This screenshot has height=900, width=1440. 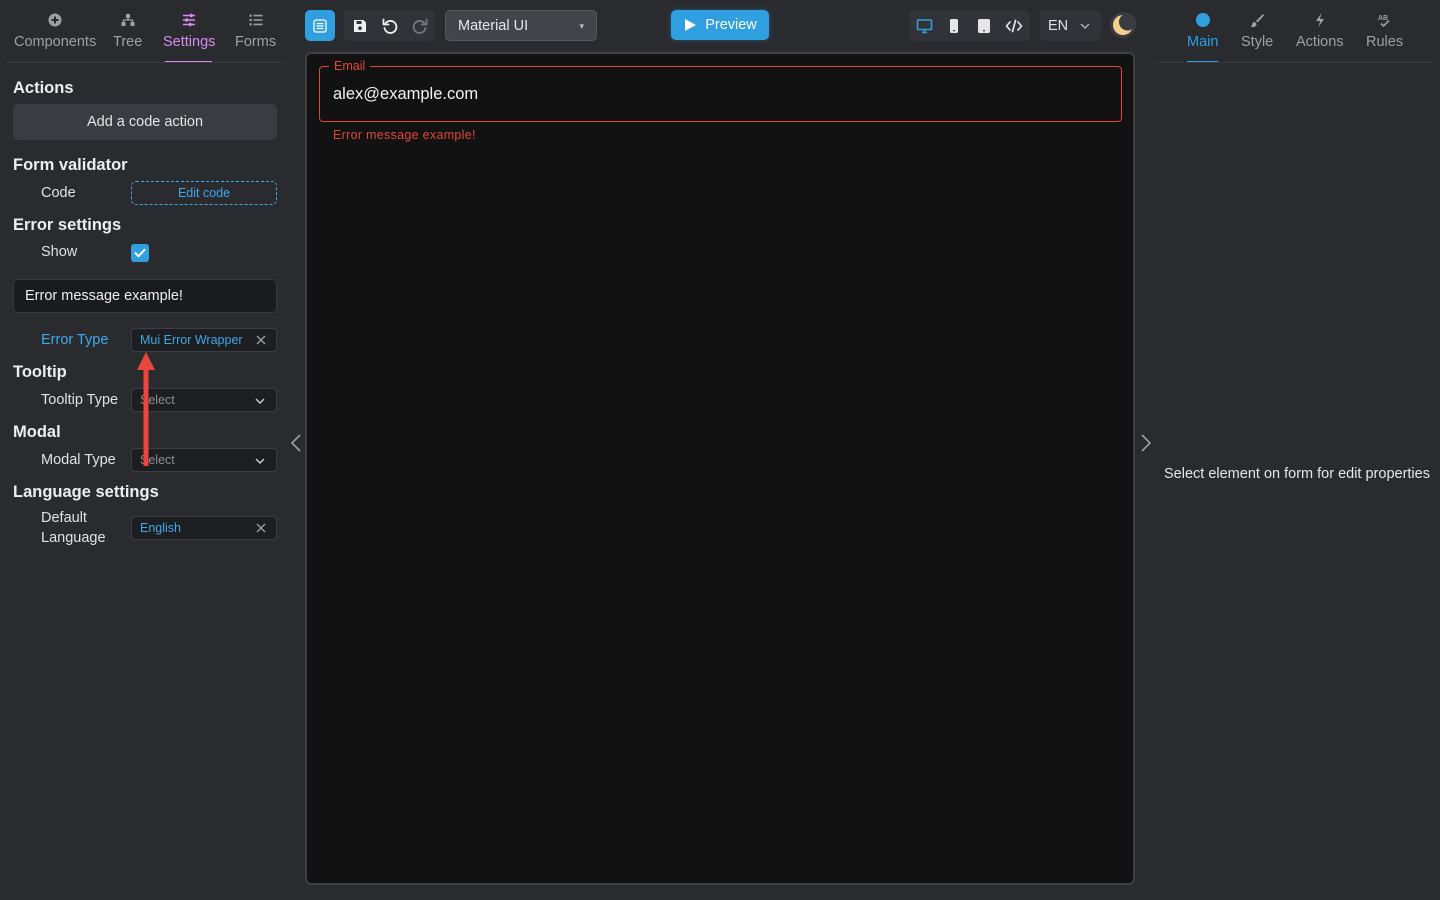 What do you see at coordinates (189, 42) in the screenshot?
I see `tab-settings-label: Settings` at bounding box center [189, 42].